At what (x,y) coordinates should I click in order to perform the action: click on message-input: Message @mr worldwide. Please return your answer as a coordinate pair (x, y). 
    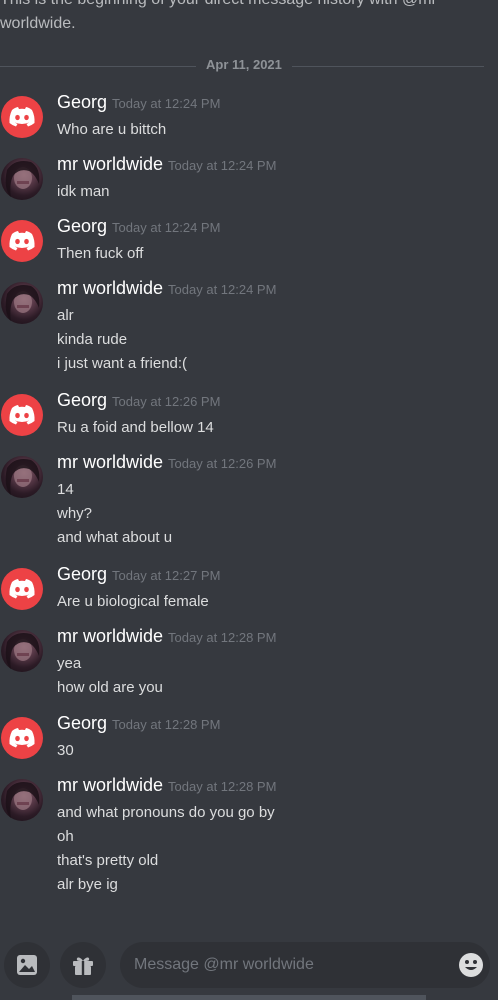
    Looking at the image, I should click on (305, 965).